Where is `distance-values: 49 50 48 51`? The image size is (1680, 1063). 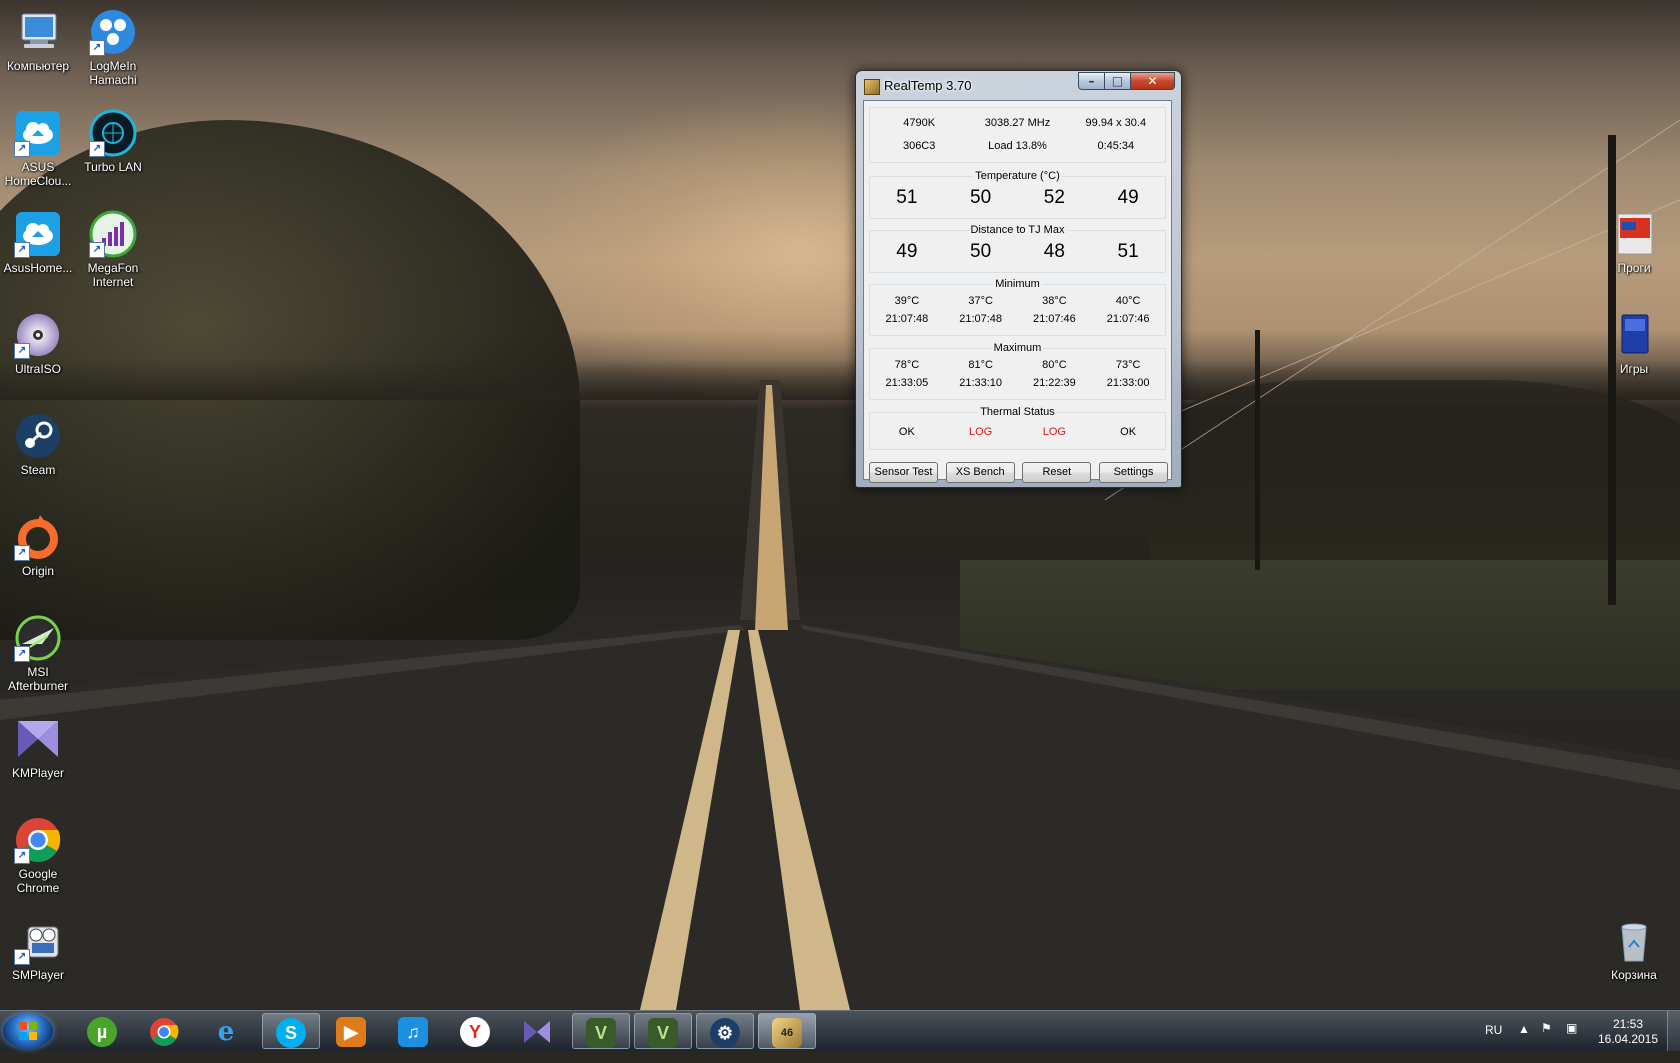 distance-values: 49 50 48 51 is located at coordinates (1017, 252).